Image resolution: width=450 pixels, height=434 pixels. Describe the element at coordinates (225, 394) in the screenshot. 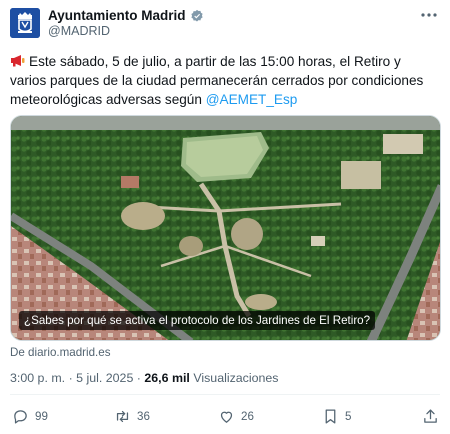

I see `divider` at that location.